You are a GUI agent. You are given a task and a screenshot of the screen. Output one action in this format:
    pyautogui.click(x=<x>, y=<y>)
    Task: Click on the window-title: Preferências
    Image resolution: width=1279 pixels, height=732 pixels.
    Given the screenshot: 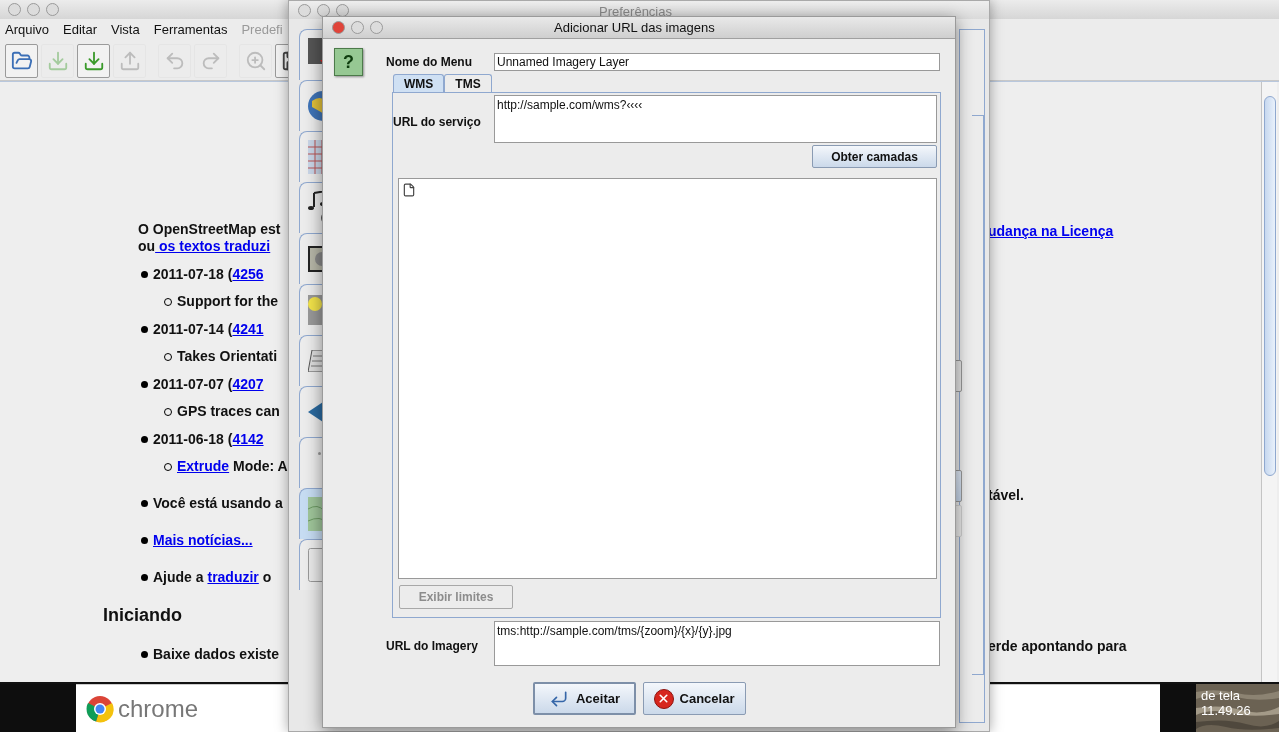 What is the action you would take?
    pyautogui.click(x=635, y=12)
    